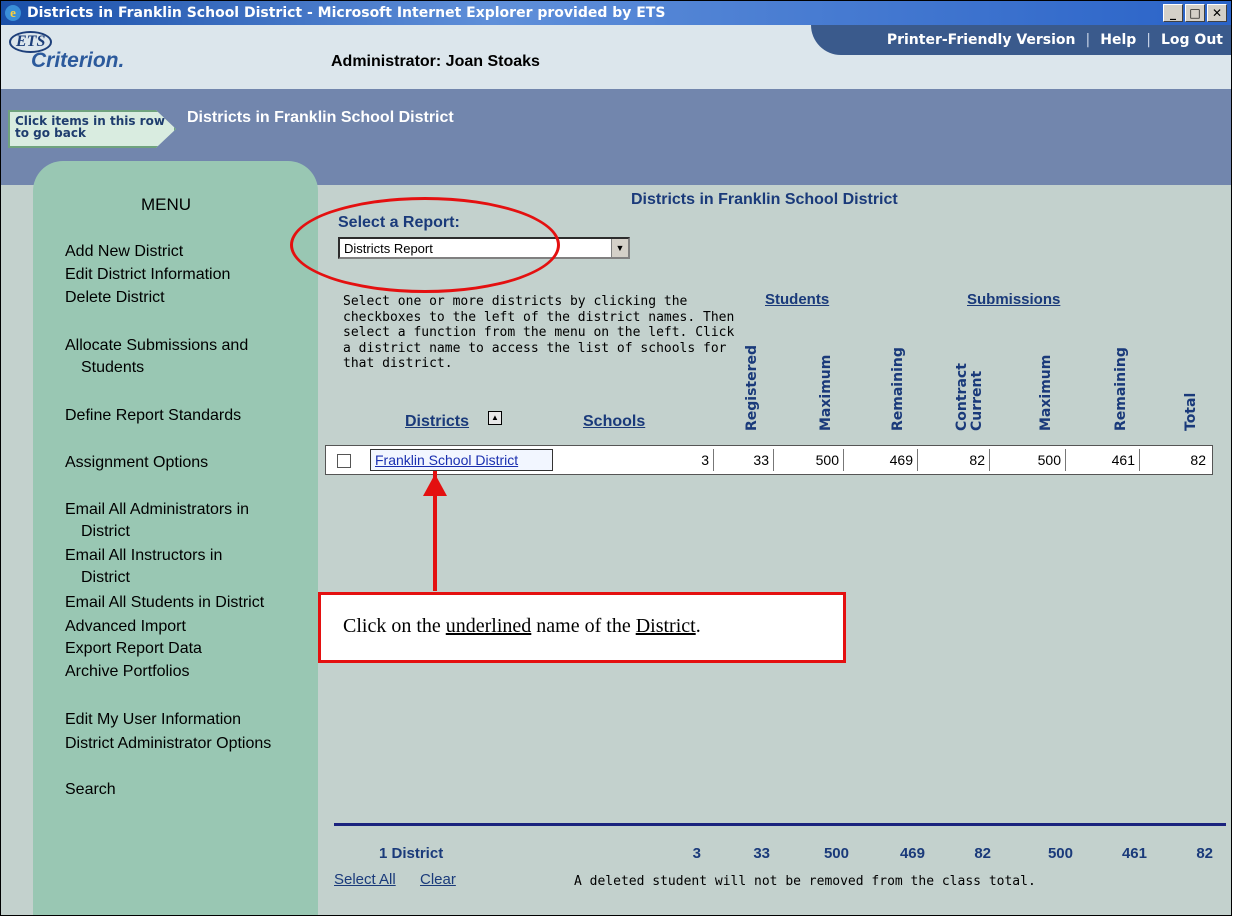 This screenshot has height=916, width=1252. I want to click on menu-delete-district: Delete District, so click(115, 298).